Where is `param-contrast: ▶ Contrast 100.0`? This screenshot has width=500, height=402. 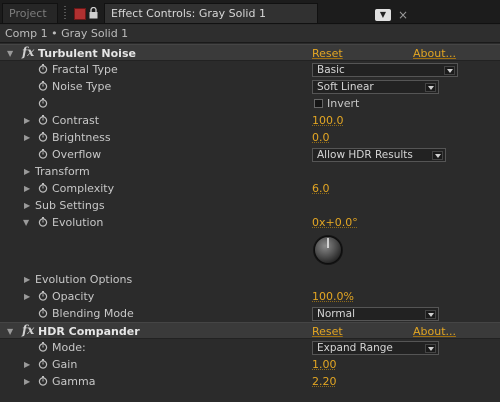
param-contrast: ▶ Contrast 100.0 is located at coordinates (250, 120).